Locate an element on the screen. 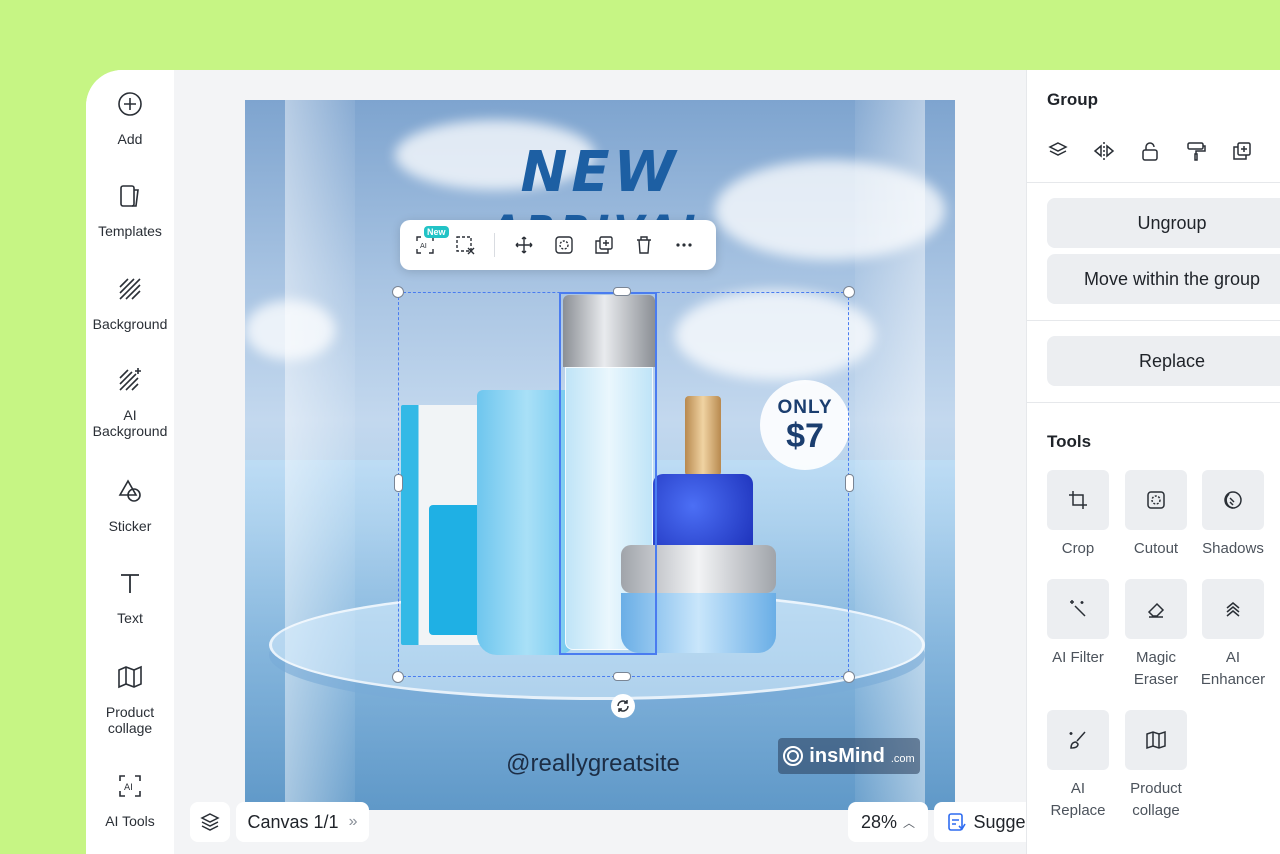 Image resolution: width=1280 pixels, height=854 pixels. insmind-logo-icon is located at coordinates (793, 756).